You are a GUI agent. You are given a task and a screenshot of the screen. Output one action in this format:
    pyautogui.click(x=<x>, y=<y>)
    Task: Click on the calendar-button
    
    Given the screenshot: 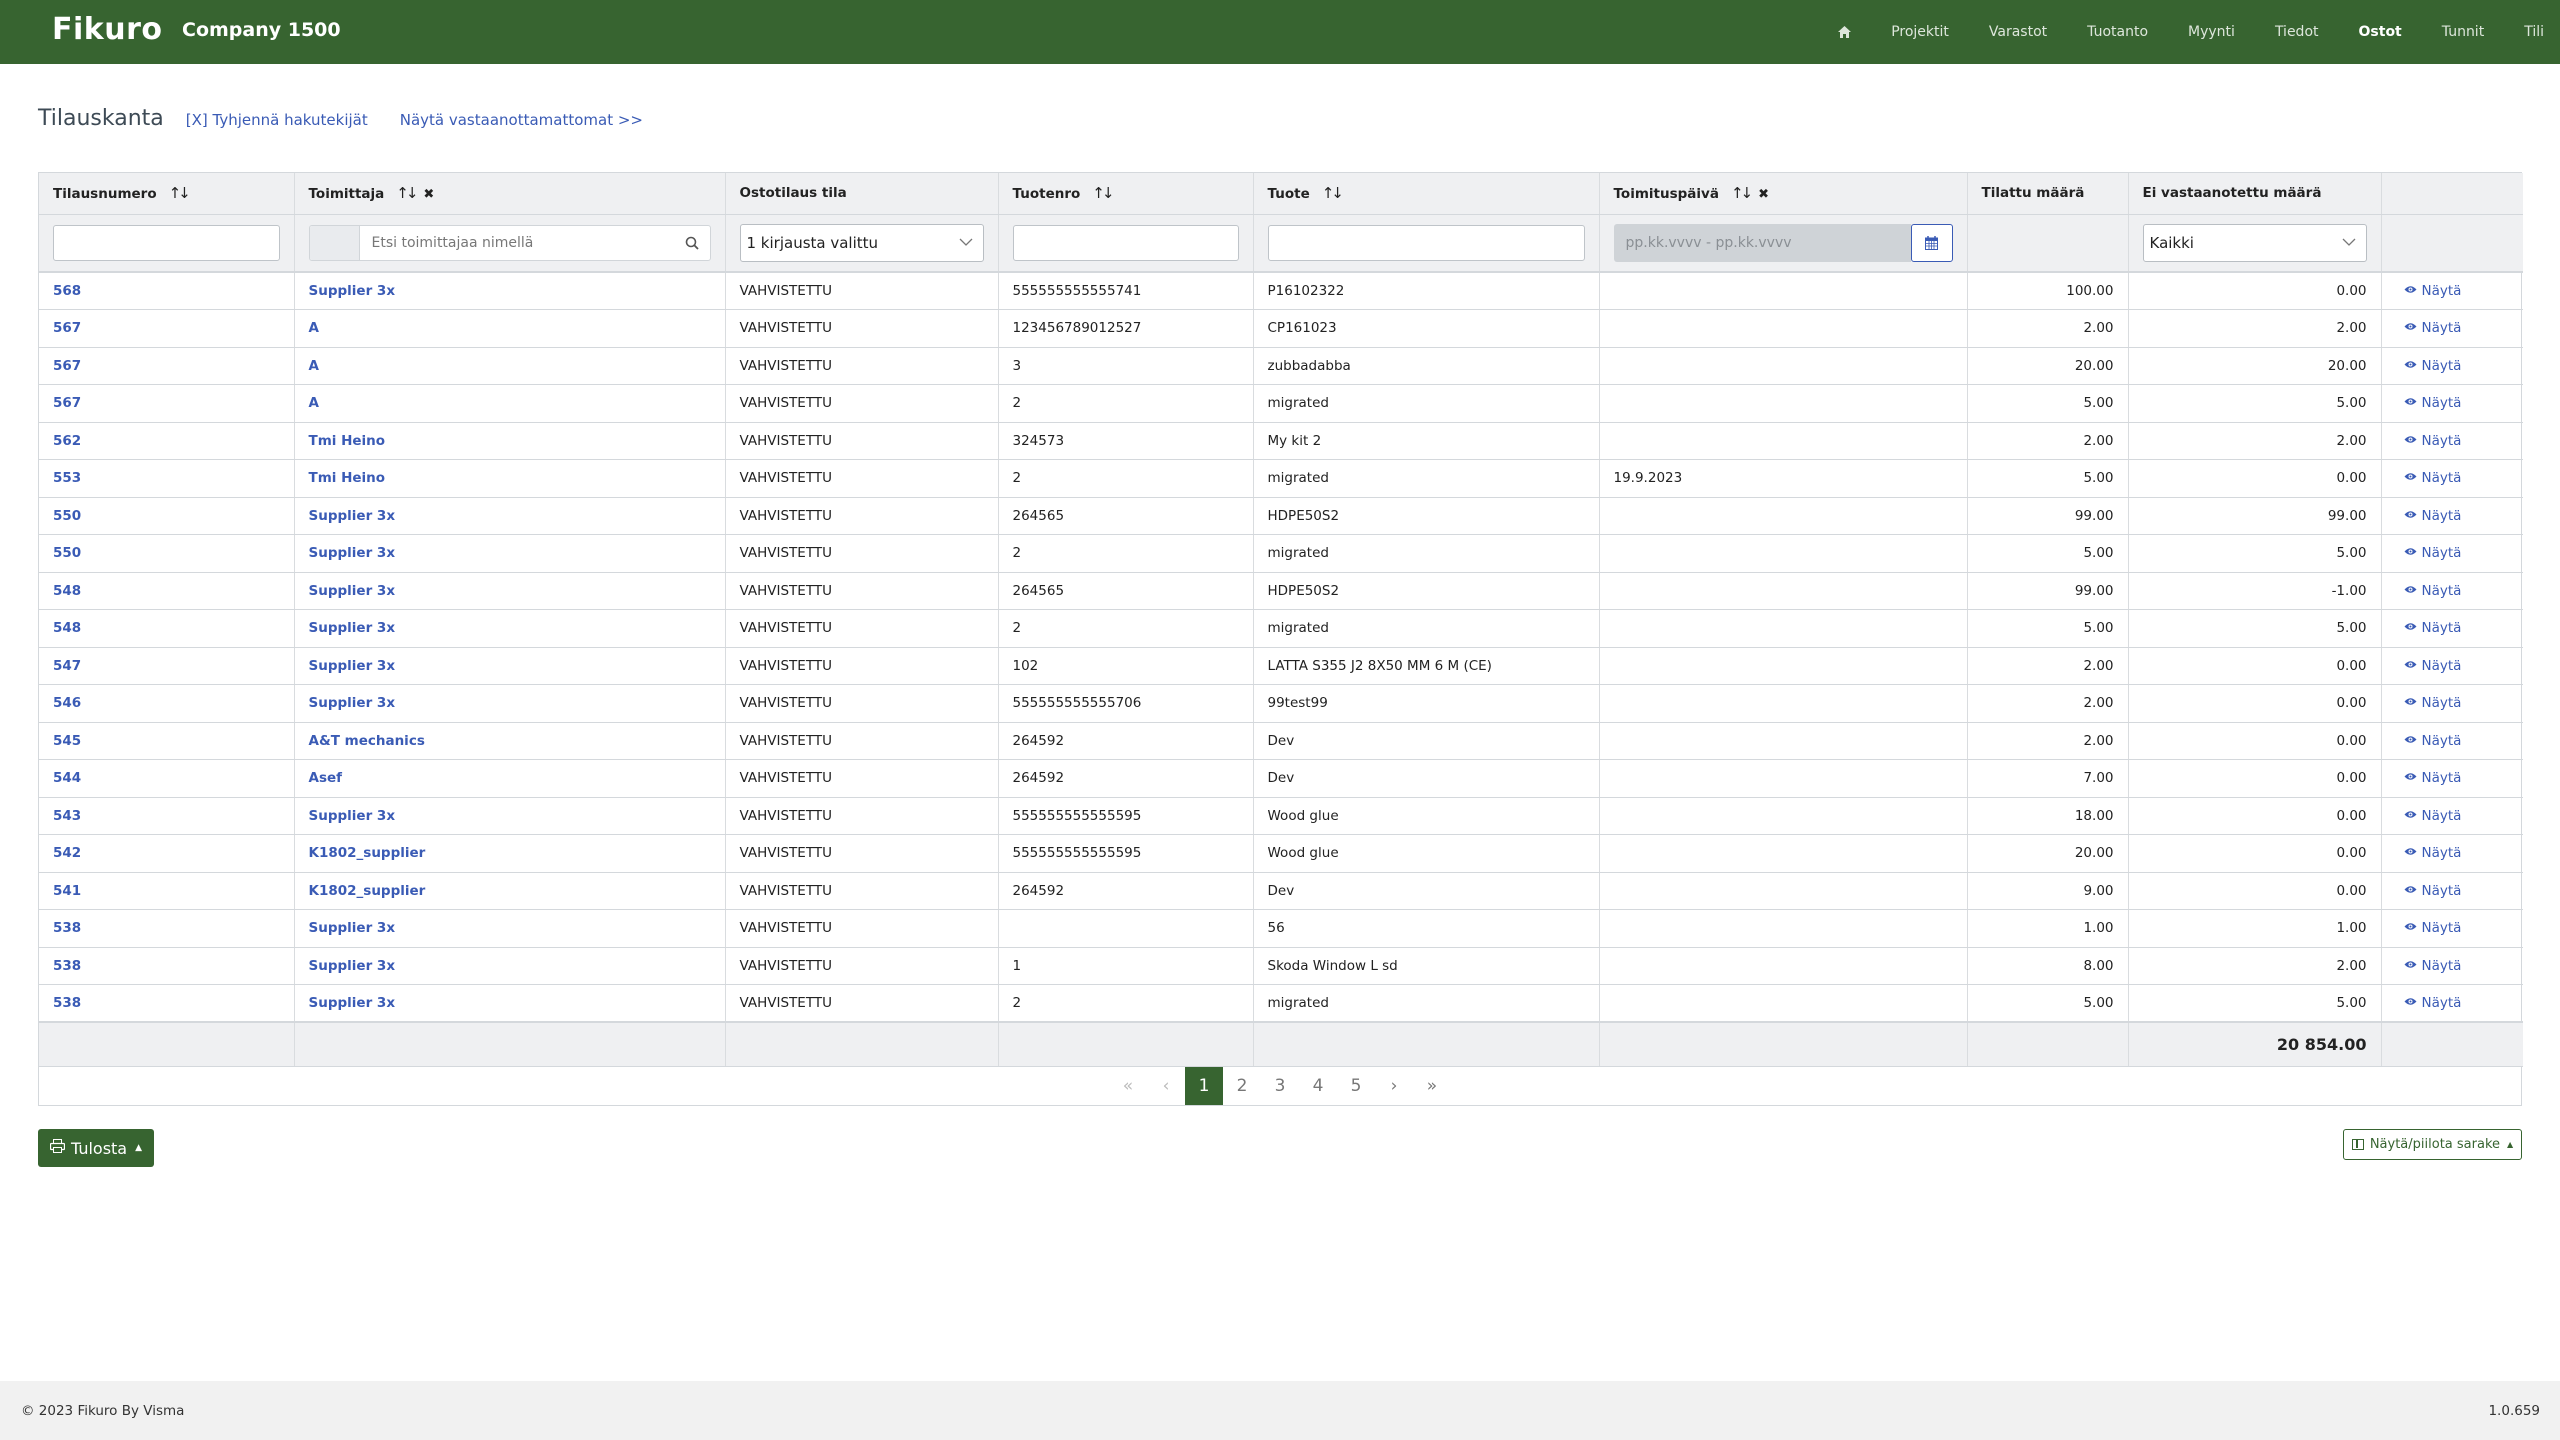 What is the action you would take?
    pyautogui.click(x=1931, y=242)
    